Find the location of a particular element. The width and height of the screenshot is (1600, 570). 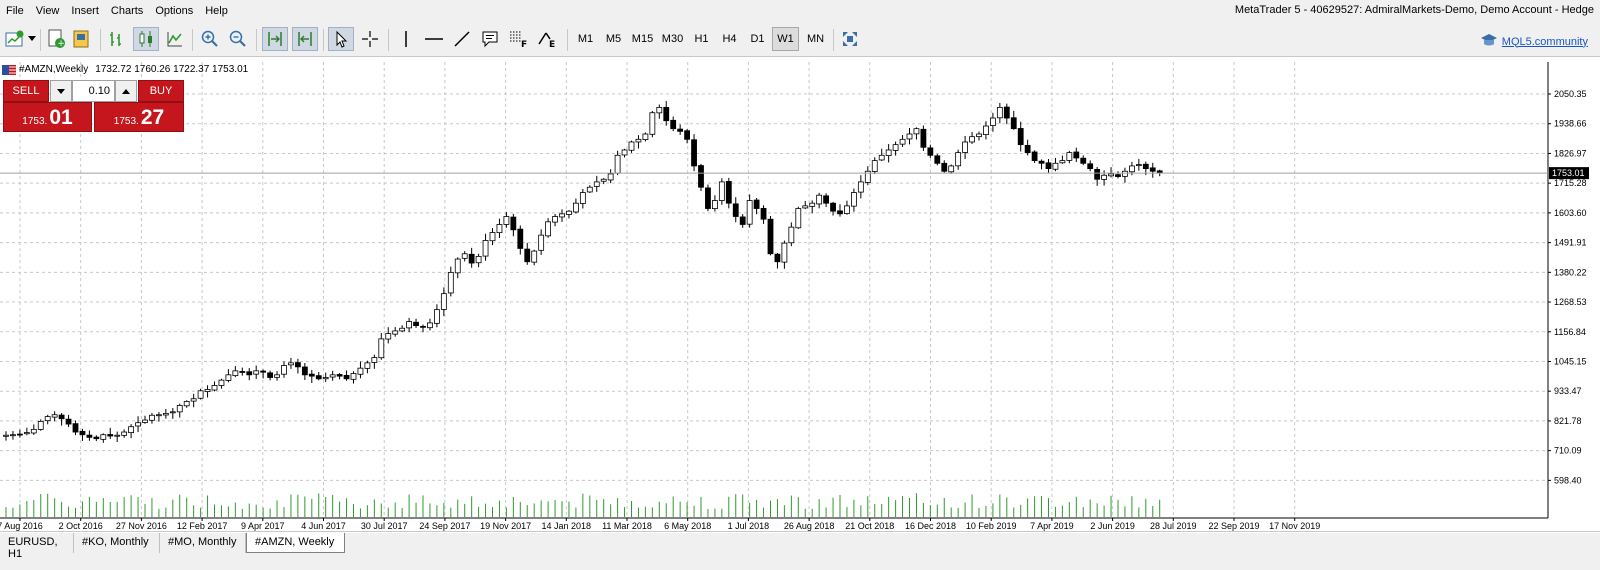

horizontal-line-icon is located at coordinates (434, 39).